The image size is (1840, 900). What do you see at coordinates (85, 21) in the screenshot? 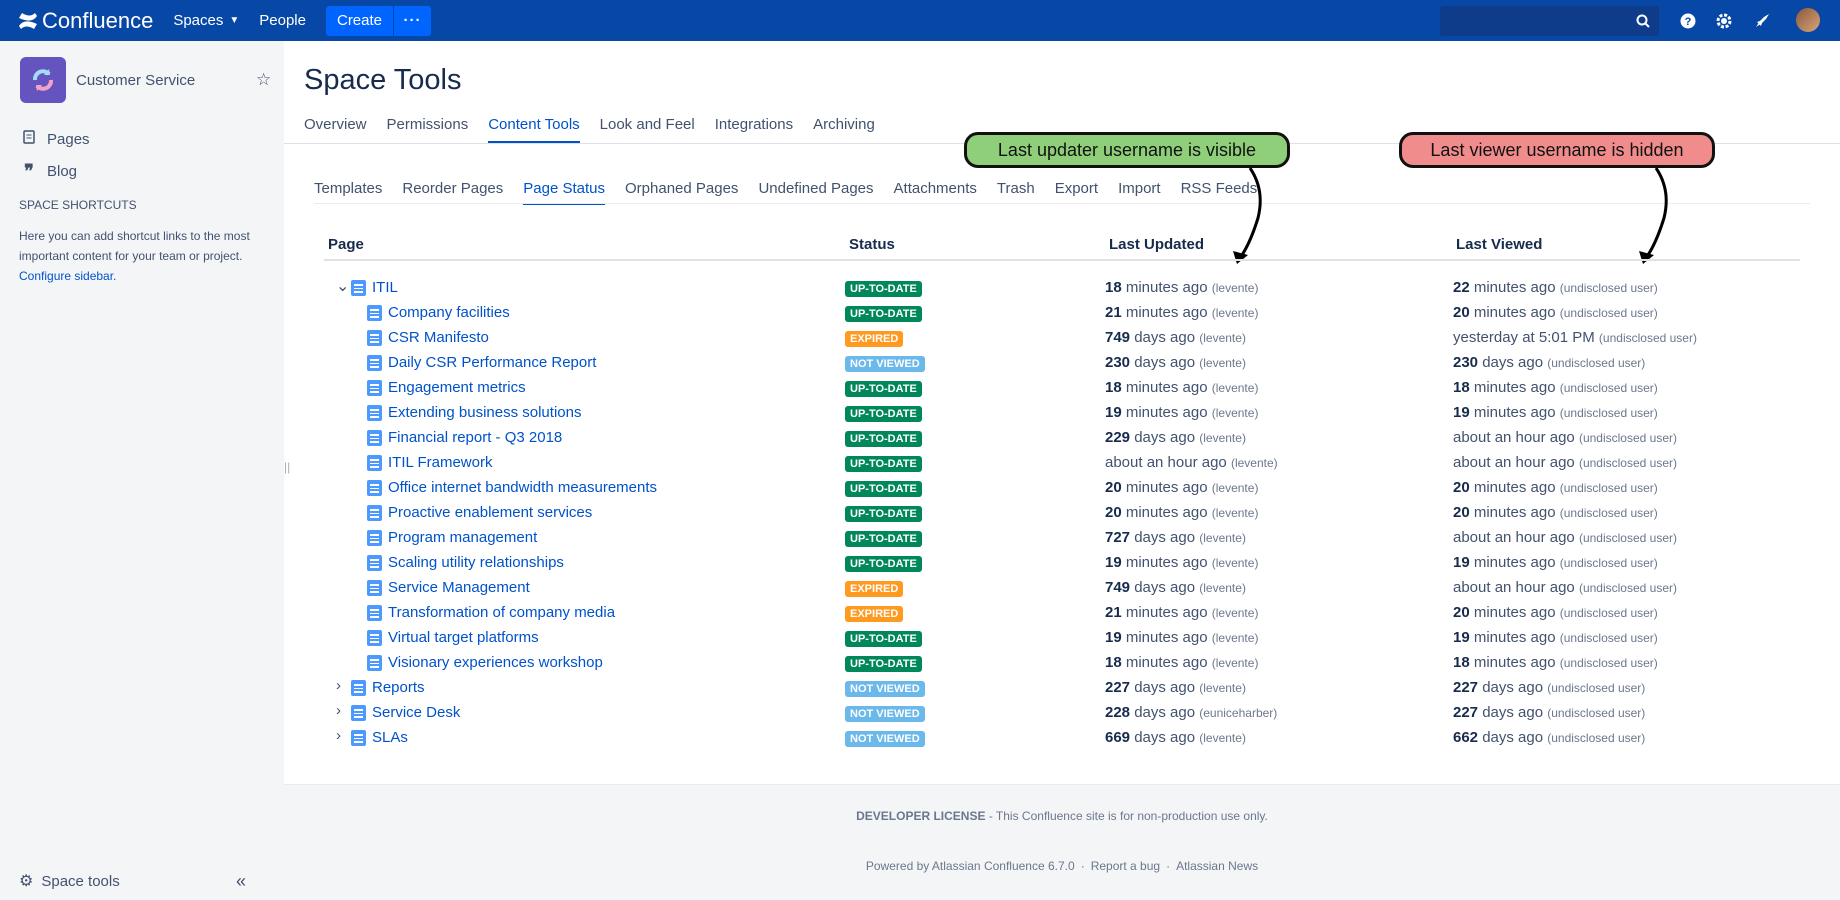
I see `confluence-logo: Confluence` at bounding box center [85, 21].